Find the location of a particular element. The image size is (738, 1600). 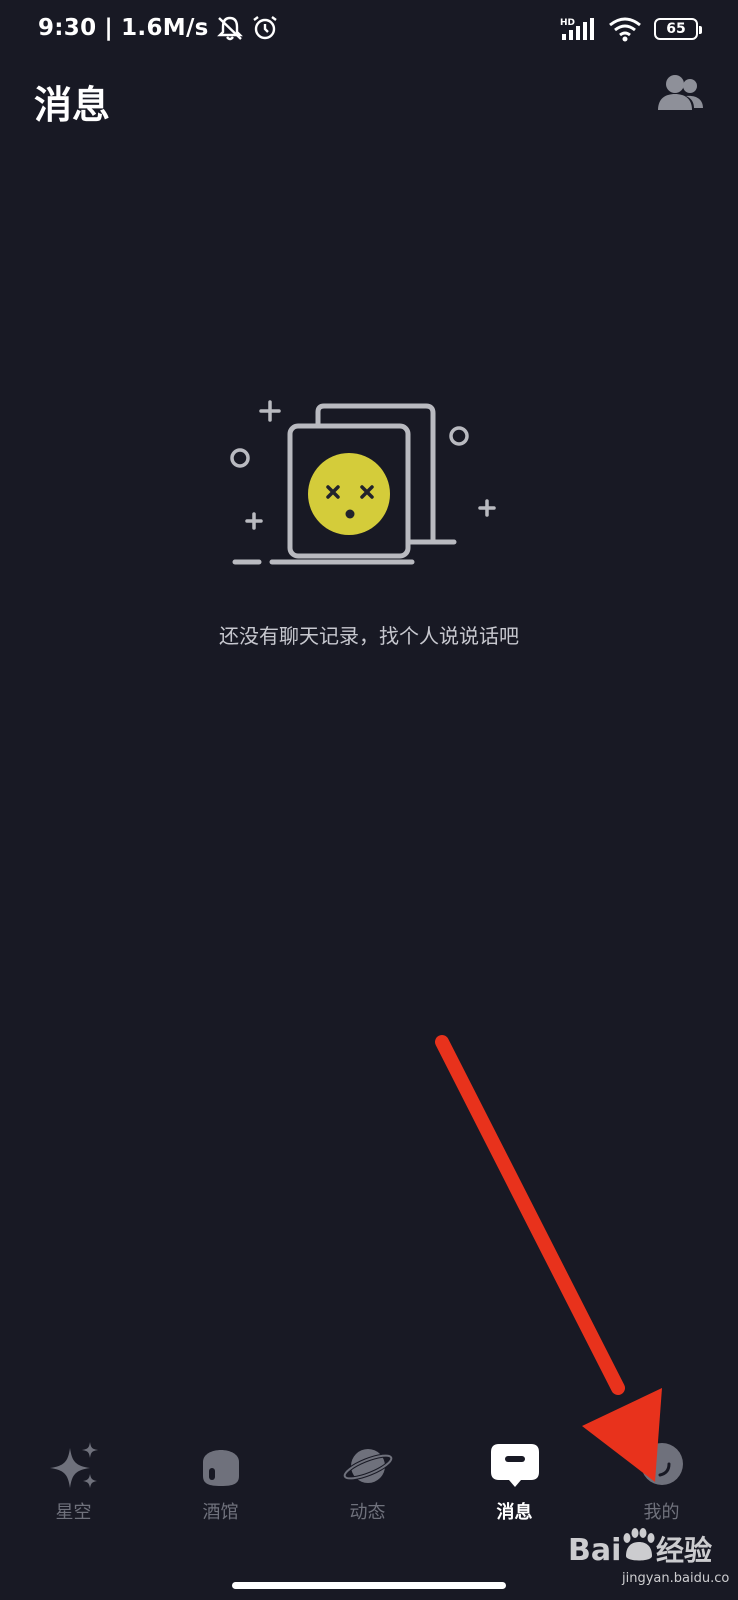

tab-label: 消息 is located at coordinates (514, 1512).